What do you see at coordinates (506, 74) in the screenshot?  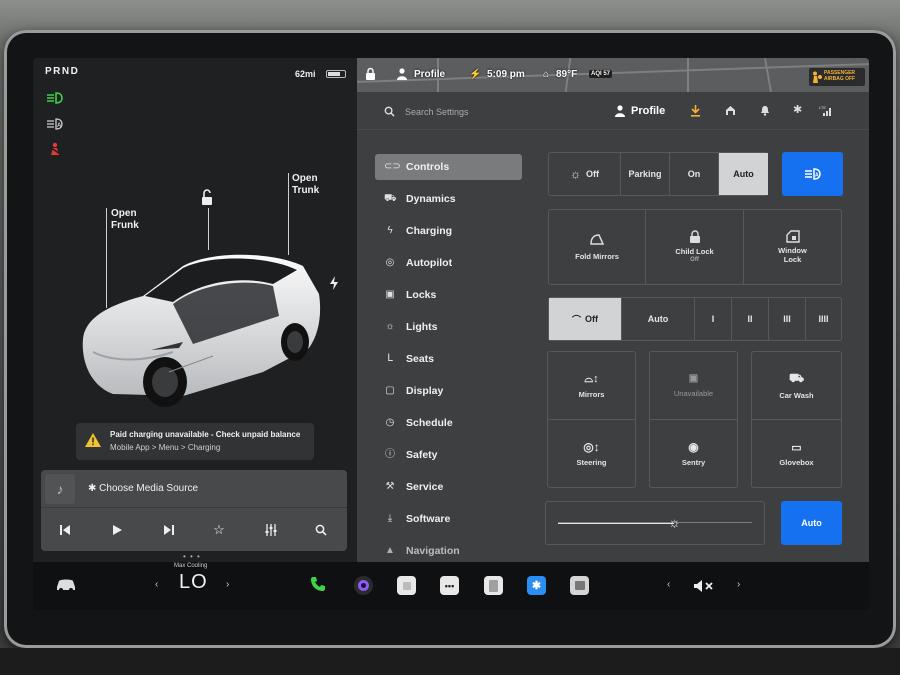 I see `clock: 5:09 pm` at bounding box center [506, 74].